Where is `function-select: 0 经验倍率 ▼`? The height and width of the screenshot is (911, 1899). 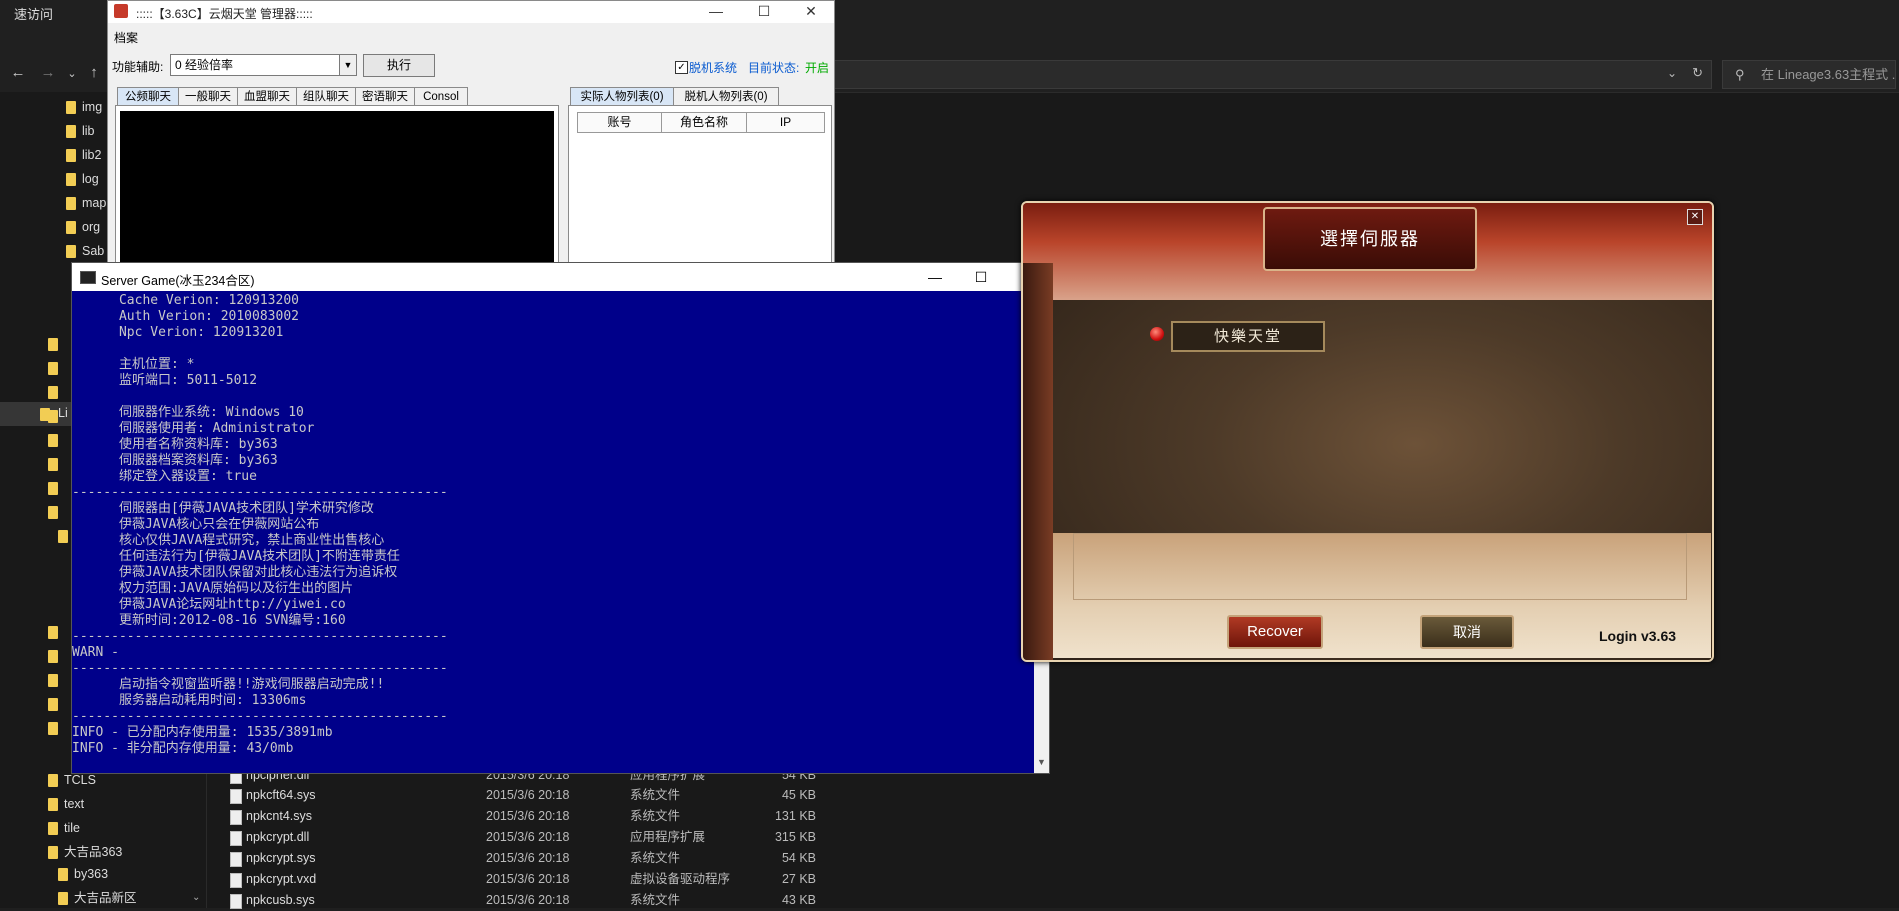 function-select: 0 经验倍率 ▼ is located at coordinates (263, 65).